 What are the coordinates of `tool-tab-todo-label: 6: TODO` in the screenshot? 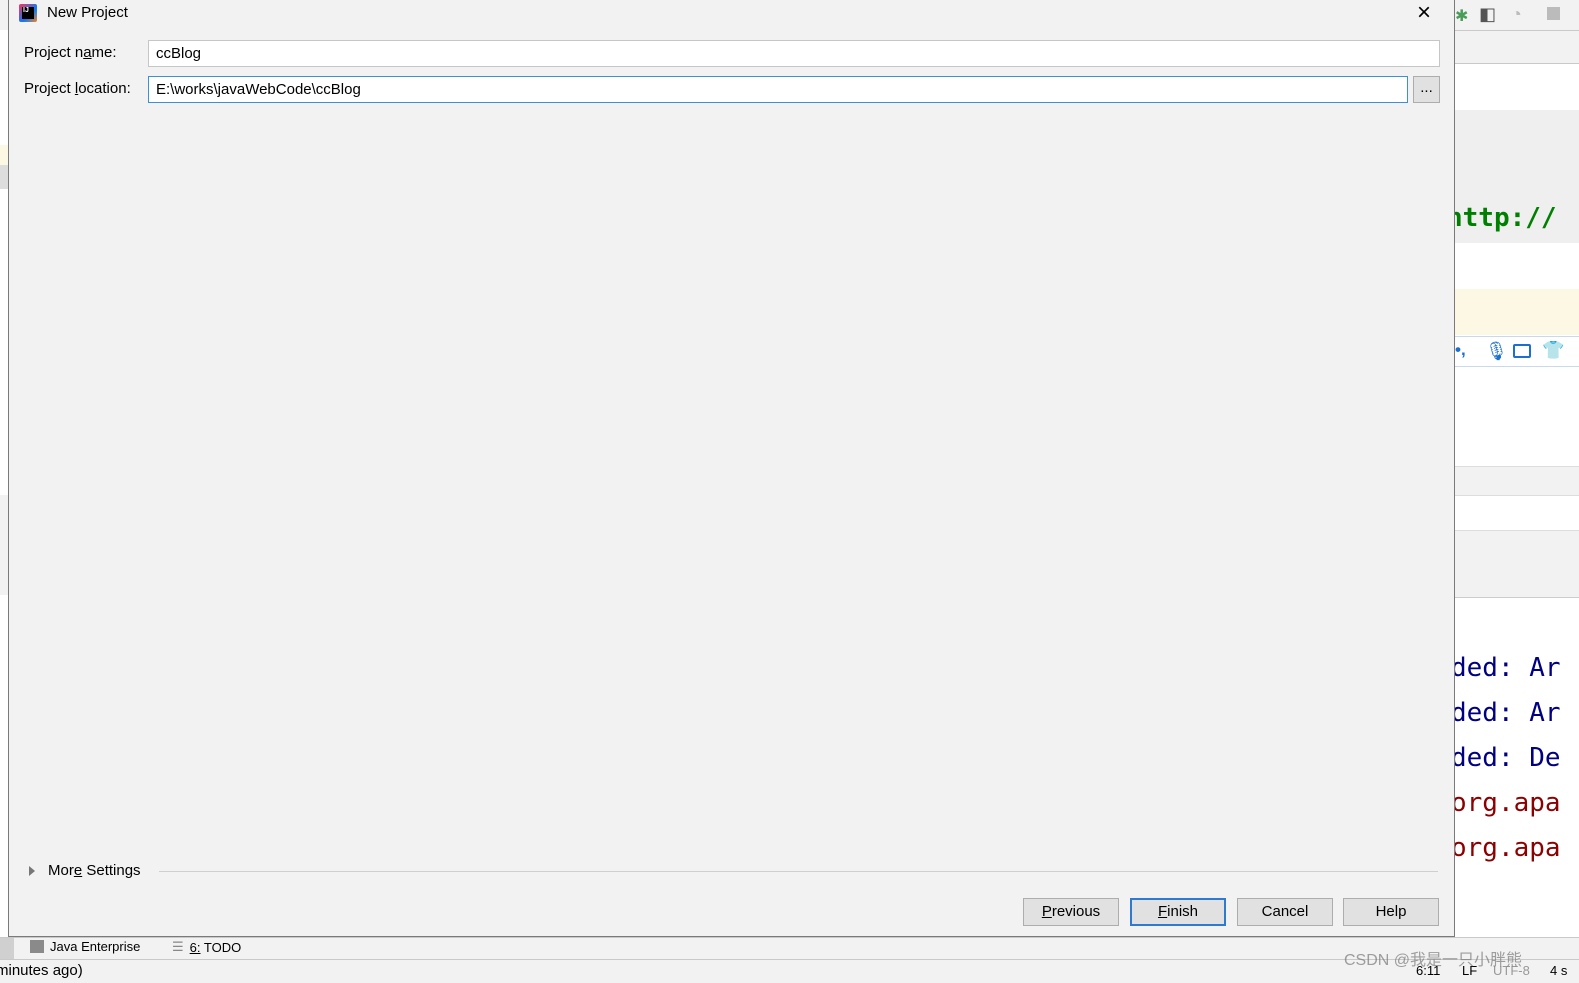 It's located at (215, 947).